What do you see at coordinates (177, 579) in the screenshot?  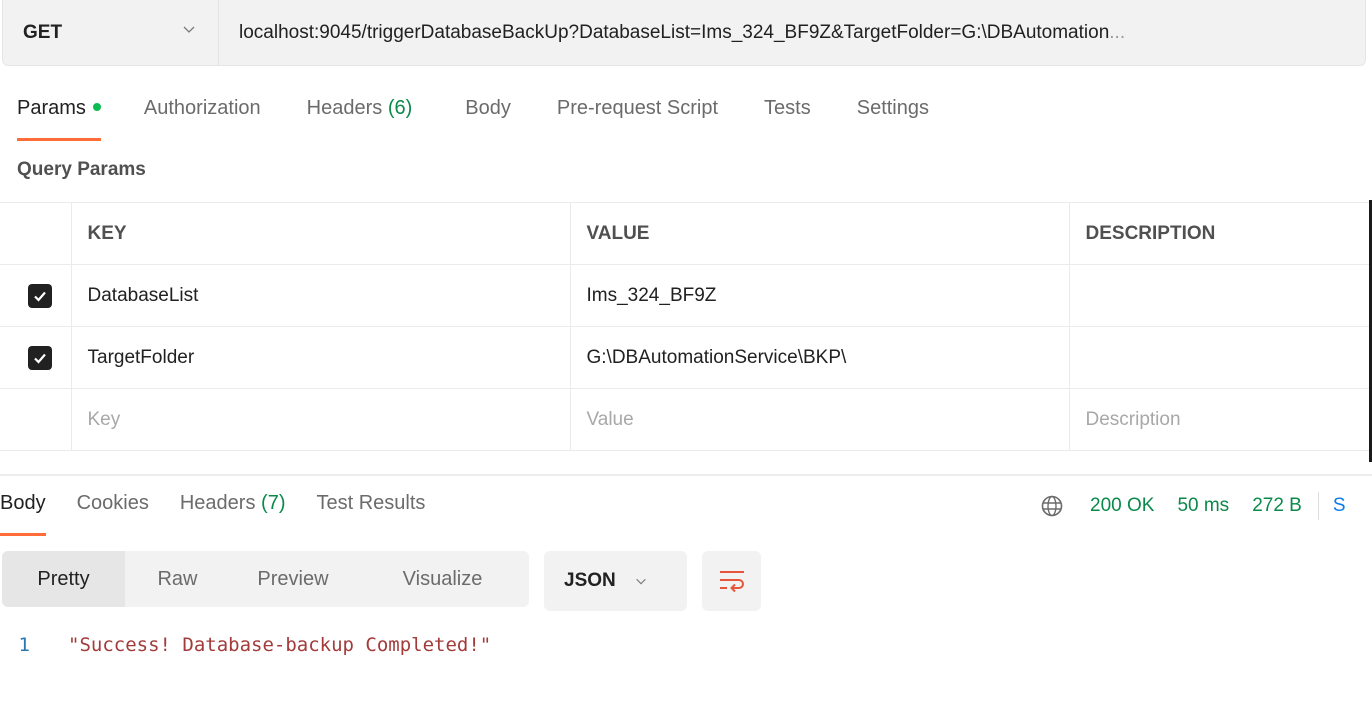 I see `view-mode-raw: Raw` at bounding box center [177, 579].